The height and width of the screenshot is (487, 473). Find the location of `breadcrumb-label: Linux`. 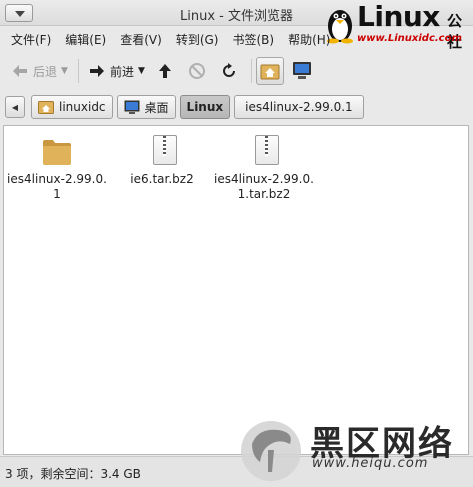

breadcrumb-label: Linux is located at coordinates (205, 107).